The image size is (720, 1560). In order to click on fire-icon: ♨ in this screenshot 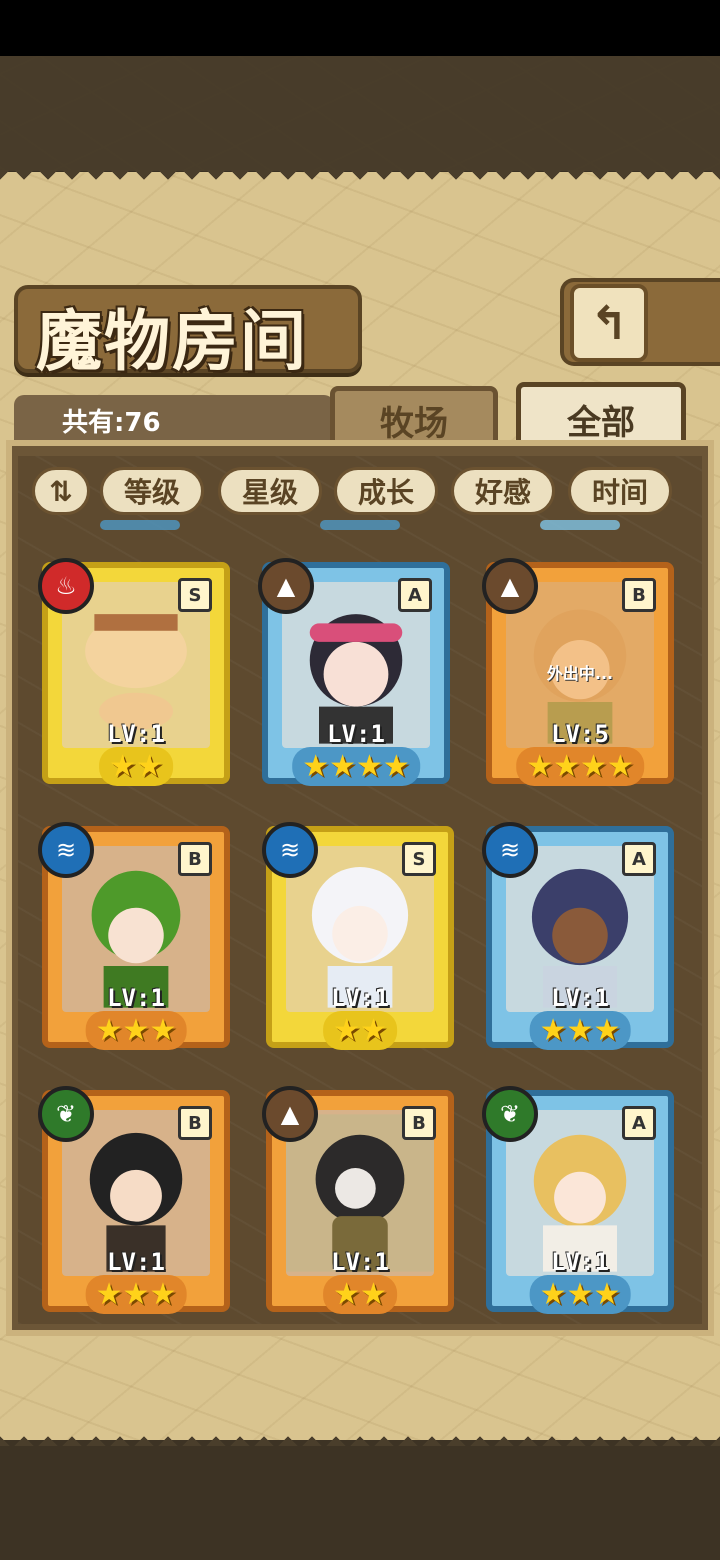, I will do `click(66, 586)`.